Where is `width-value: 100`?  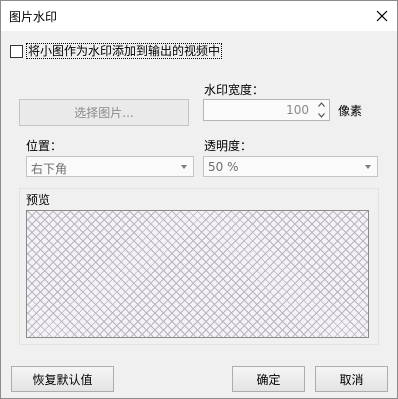
width-value: 100 is located at coordinates (297, 110).